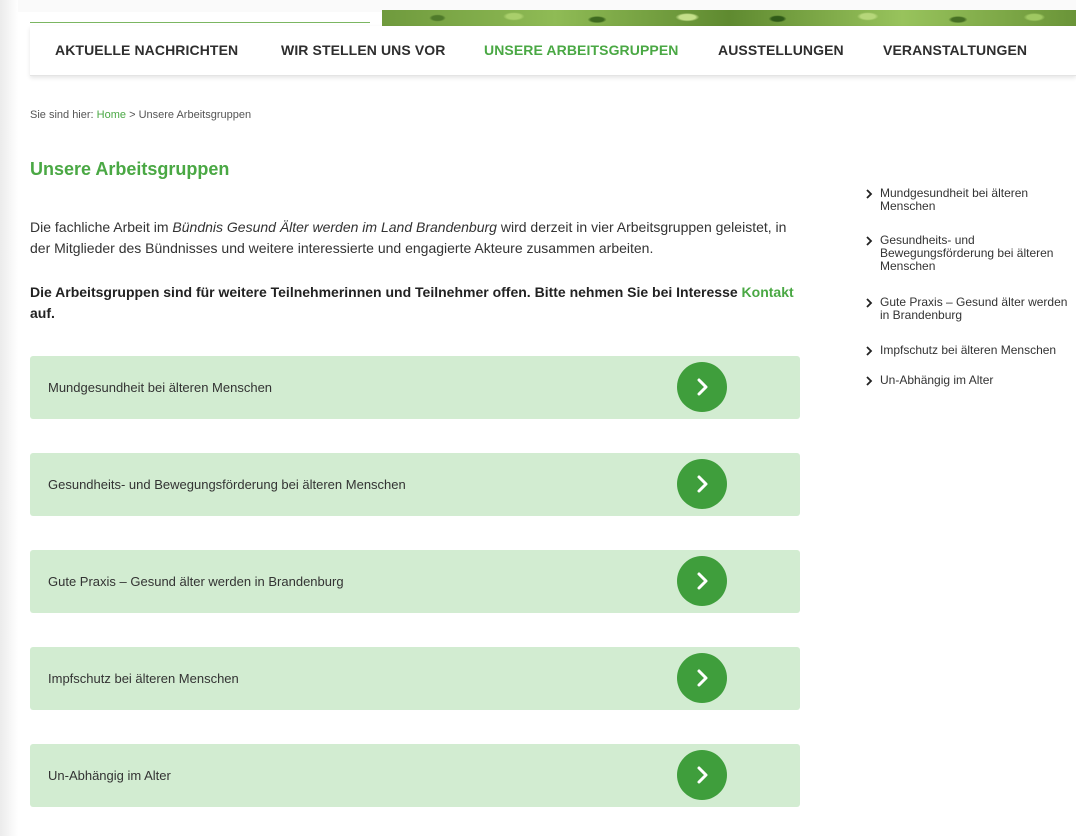  Describe the element at coordinates (109, 775) in the screenshot. I see `group-label: Un-Abhängig im Alter` at that location.